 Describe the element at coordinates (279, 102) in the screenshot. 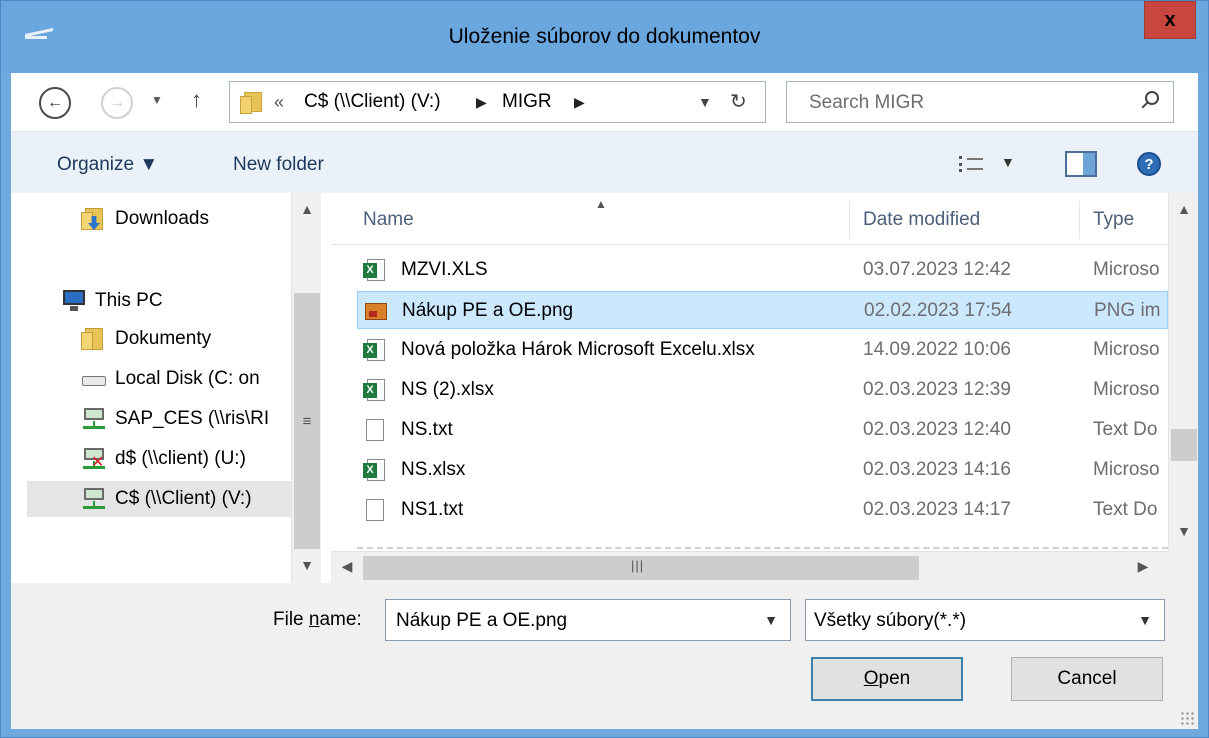

I see `path-overflow: «` at that location.